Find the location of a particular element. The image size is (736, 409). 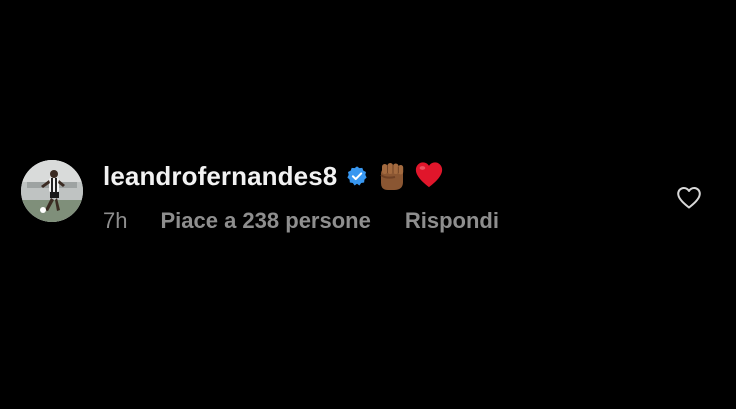

raised-fist-emoji-icon is located at coordinates (391, 176).